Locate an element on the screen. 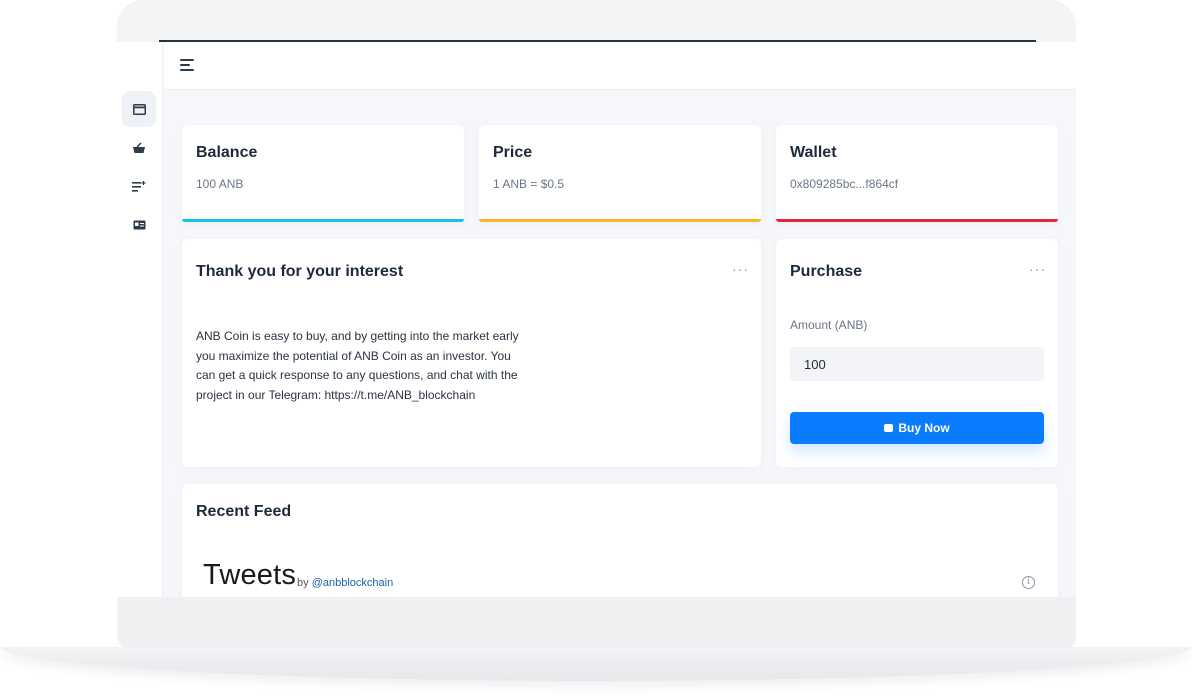 The image size is (1192, 699). card-title: Price is located at coordinates (513, 152).